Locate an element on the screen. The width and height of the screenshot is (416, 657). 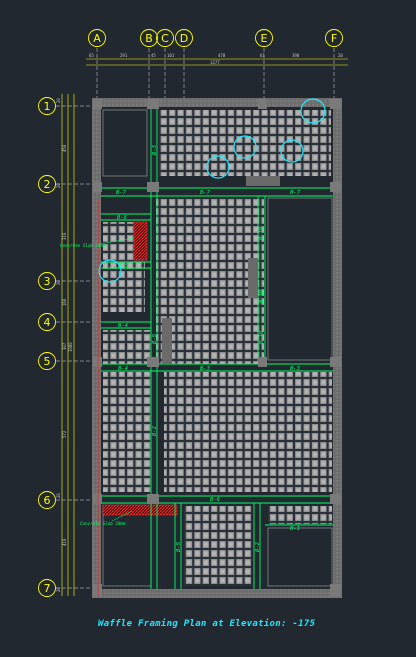
grid-label-D: D is located at coordinates (184, 38).